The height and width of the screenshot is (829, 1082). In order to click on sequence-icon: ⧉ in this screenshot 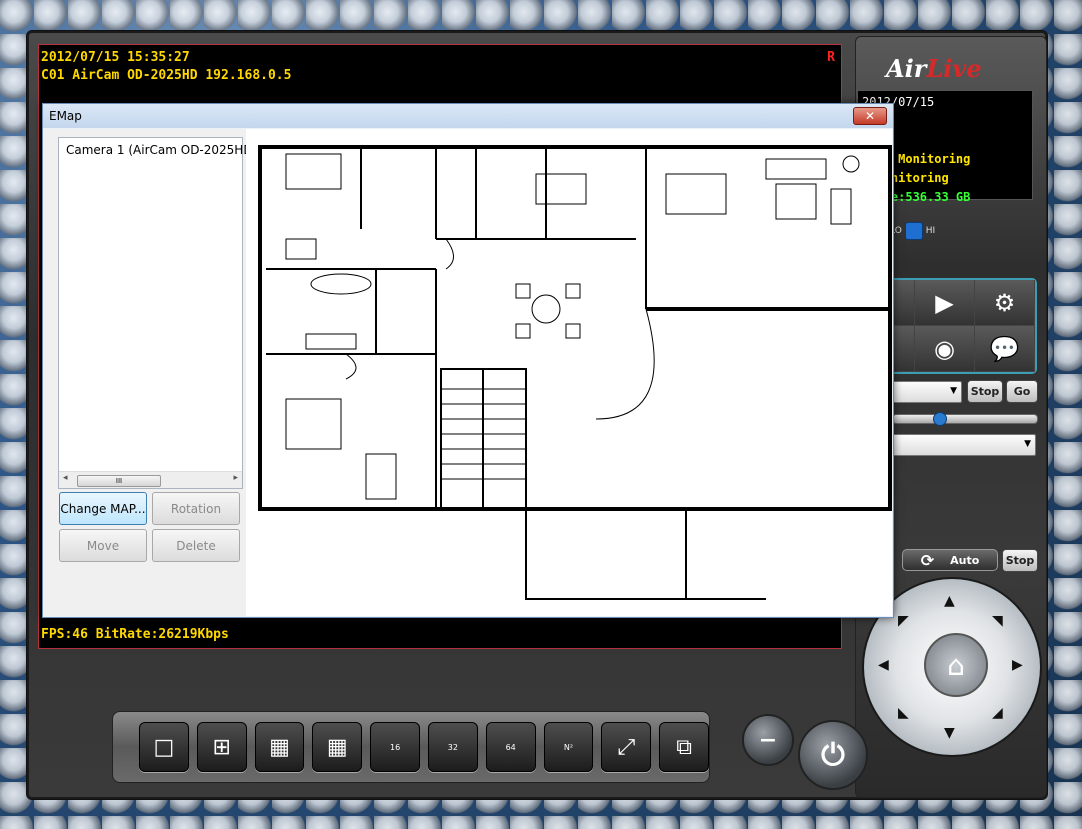, I will do `click(684, 747)`.